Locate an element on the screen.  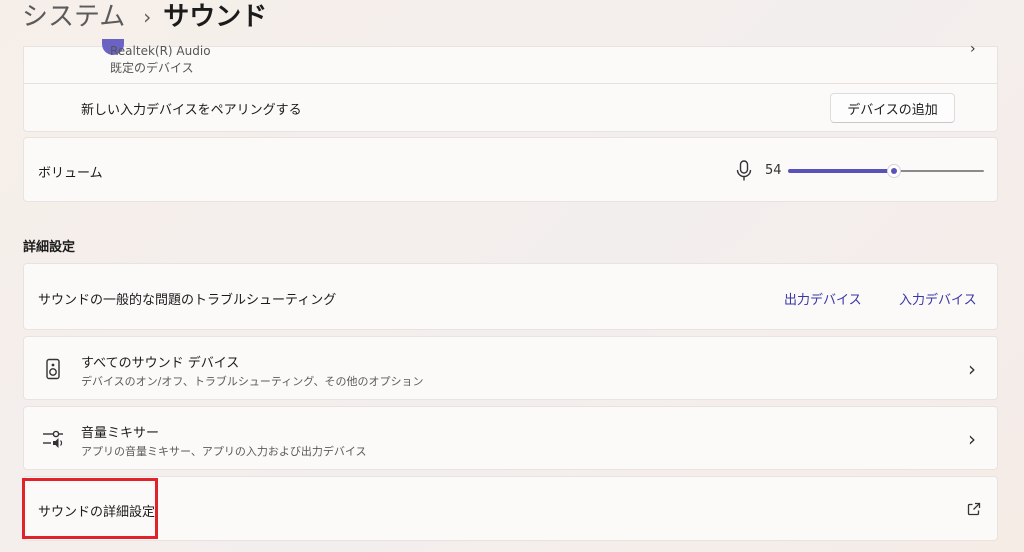
microphone-icon is located at coordinates (744, 171).